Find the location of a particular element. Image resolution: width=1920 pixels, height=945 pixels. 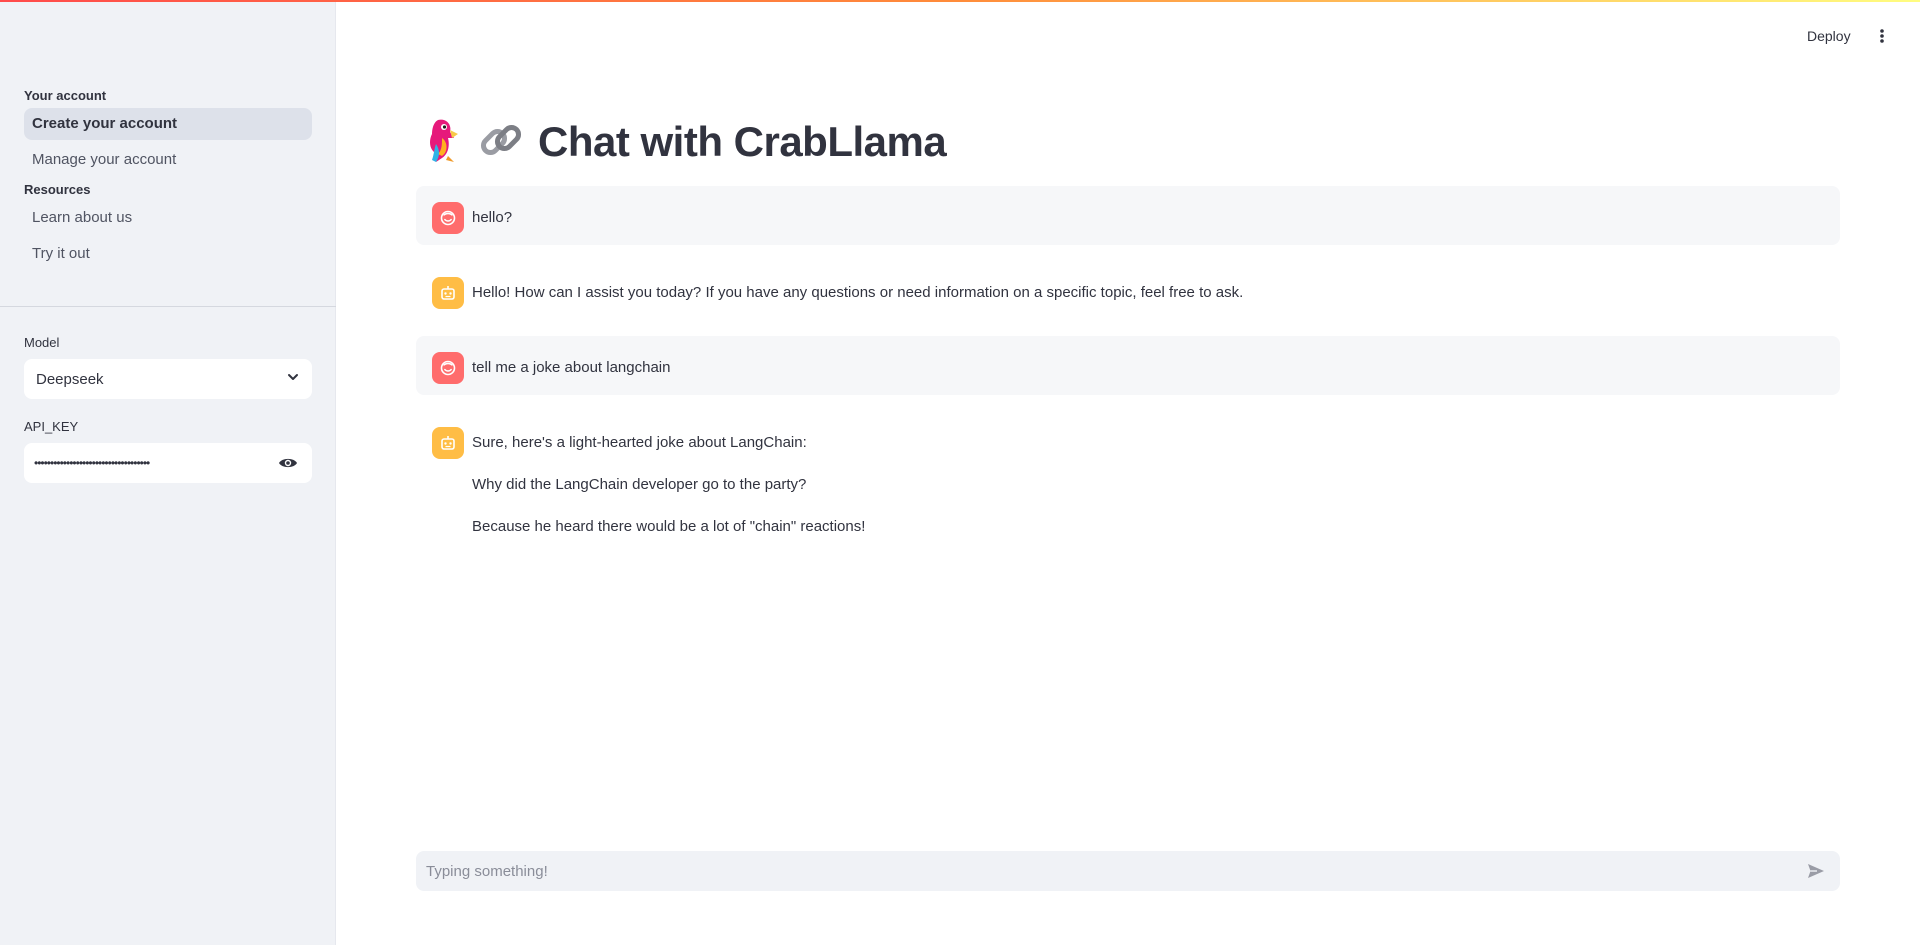

sidebar-divider is located at coordinates (168, 306).